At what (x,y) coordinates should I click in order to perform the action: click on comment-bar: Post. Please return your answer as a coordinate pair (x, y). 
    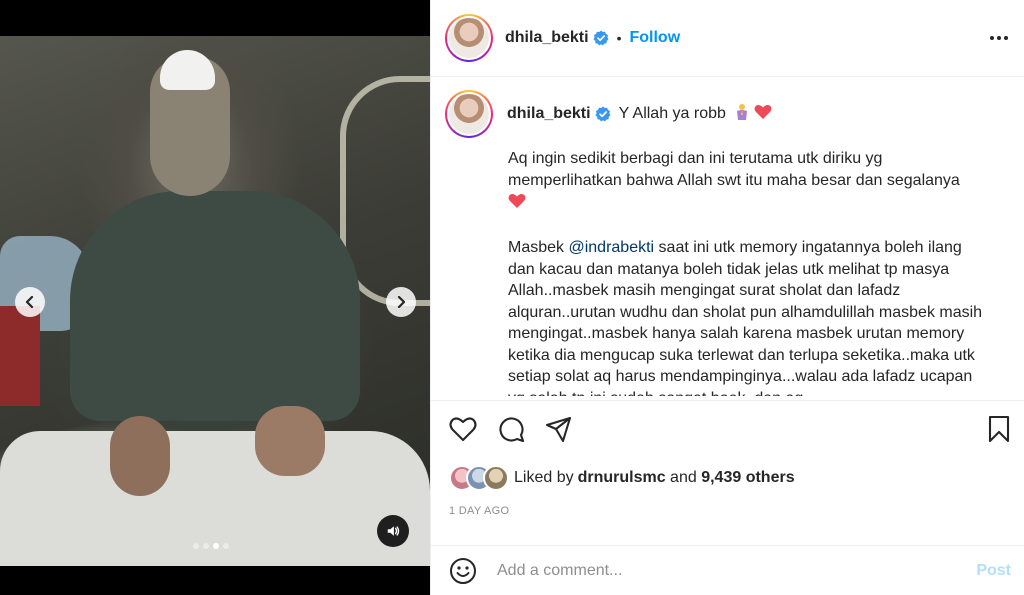
    Looking at the image, I should click on (727, 570).